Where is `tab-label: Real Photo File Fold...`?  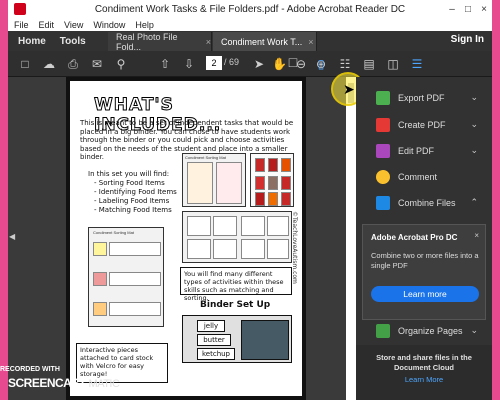 tab-label: Real Photo File Fold... is located at coordinates (147, 41).